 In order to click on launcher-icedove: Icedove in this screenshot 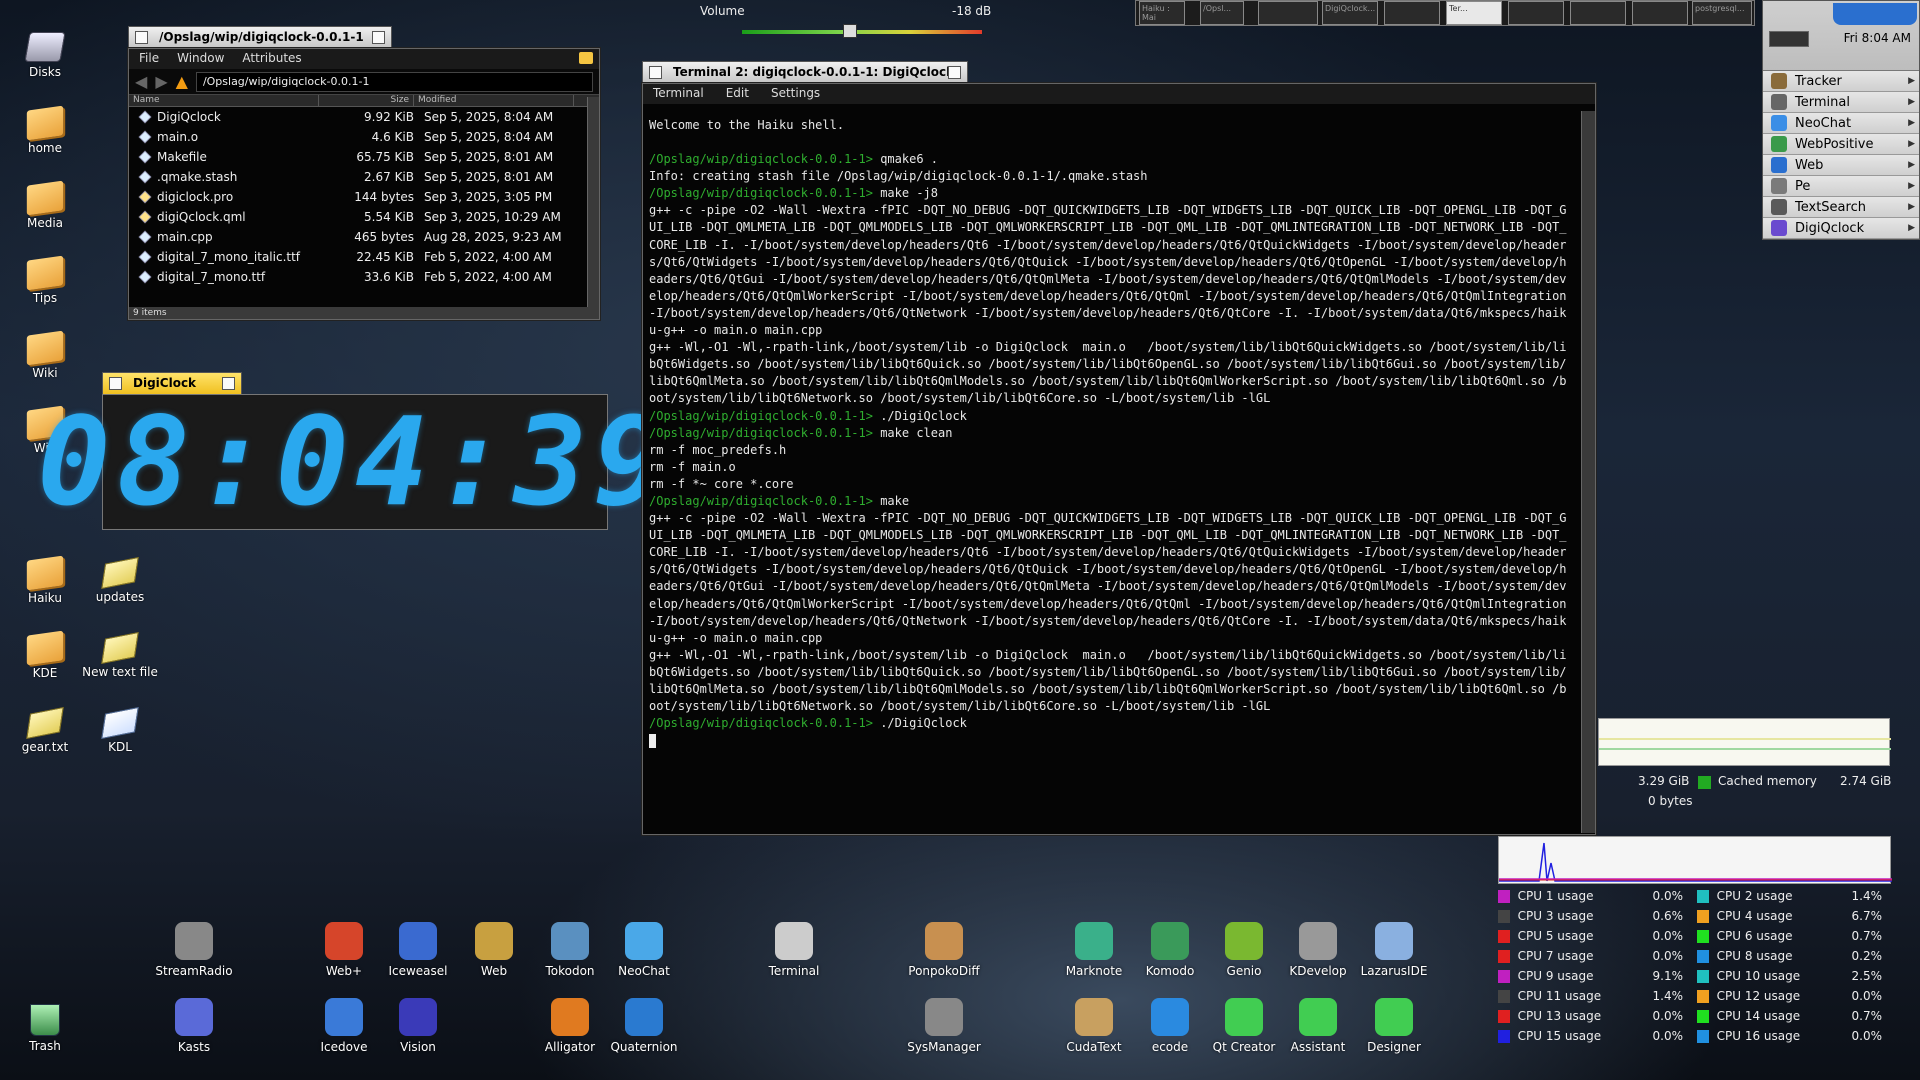, I will do `click(344, 1026)`.